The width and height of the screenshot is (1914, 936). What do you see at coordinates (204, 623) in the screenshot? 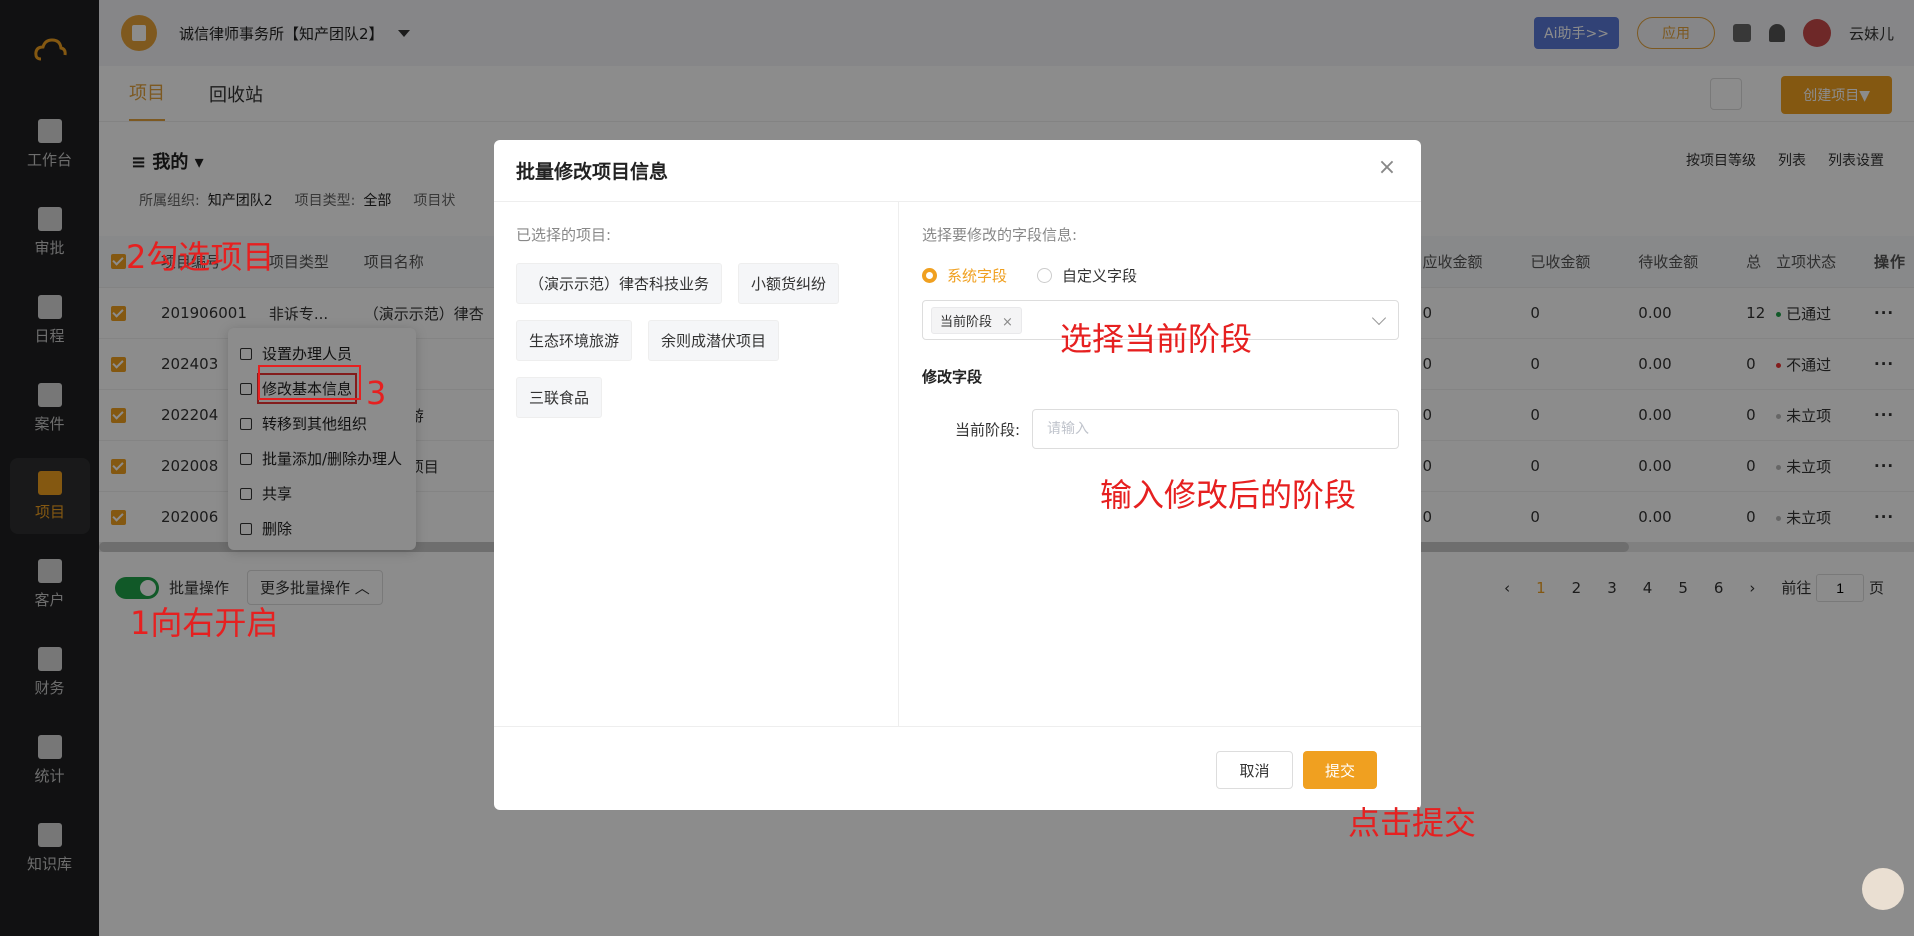
I see `annotation-step-1: 1向右开启` at bounding box center [204, 623].